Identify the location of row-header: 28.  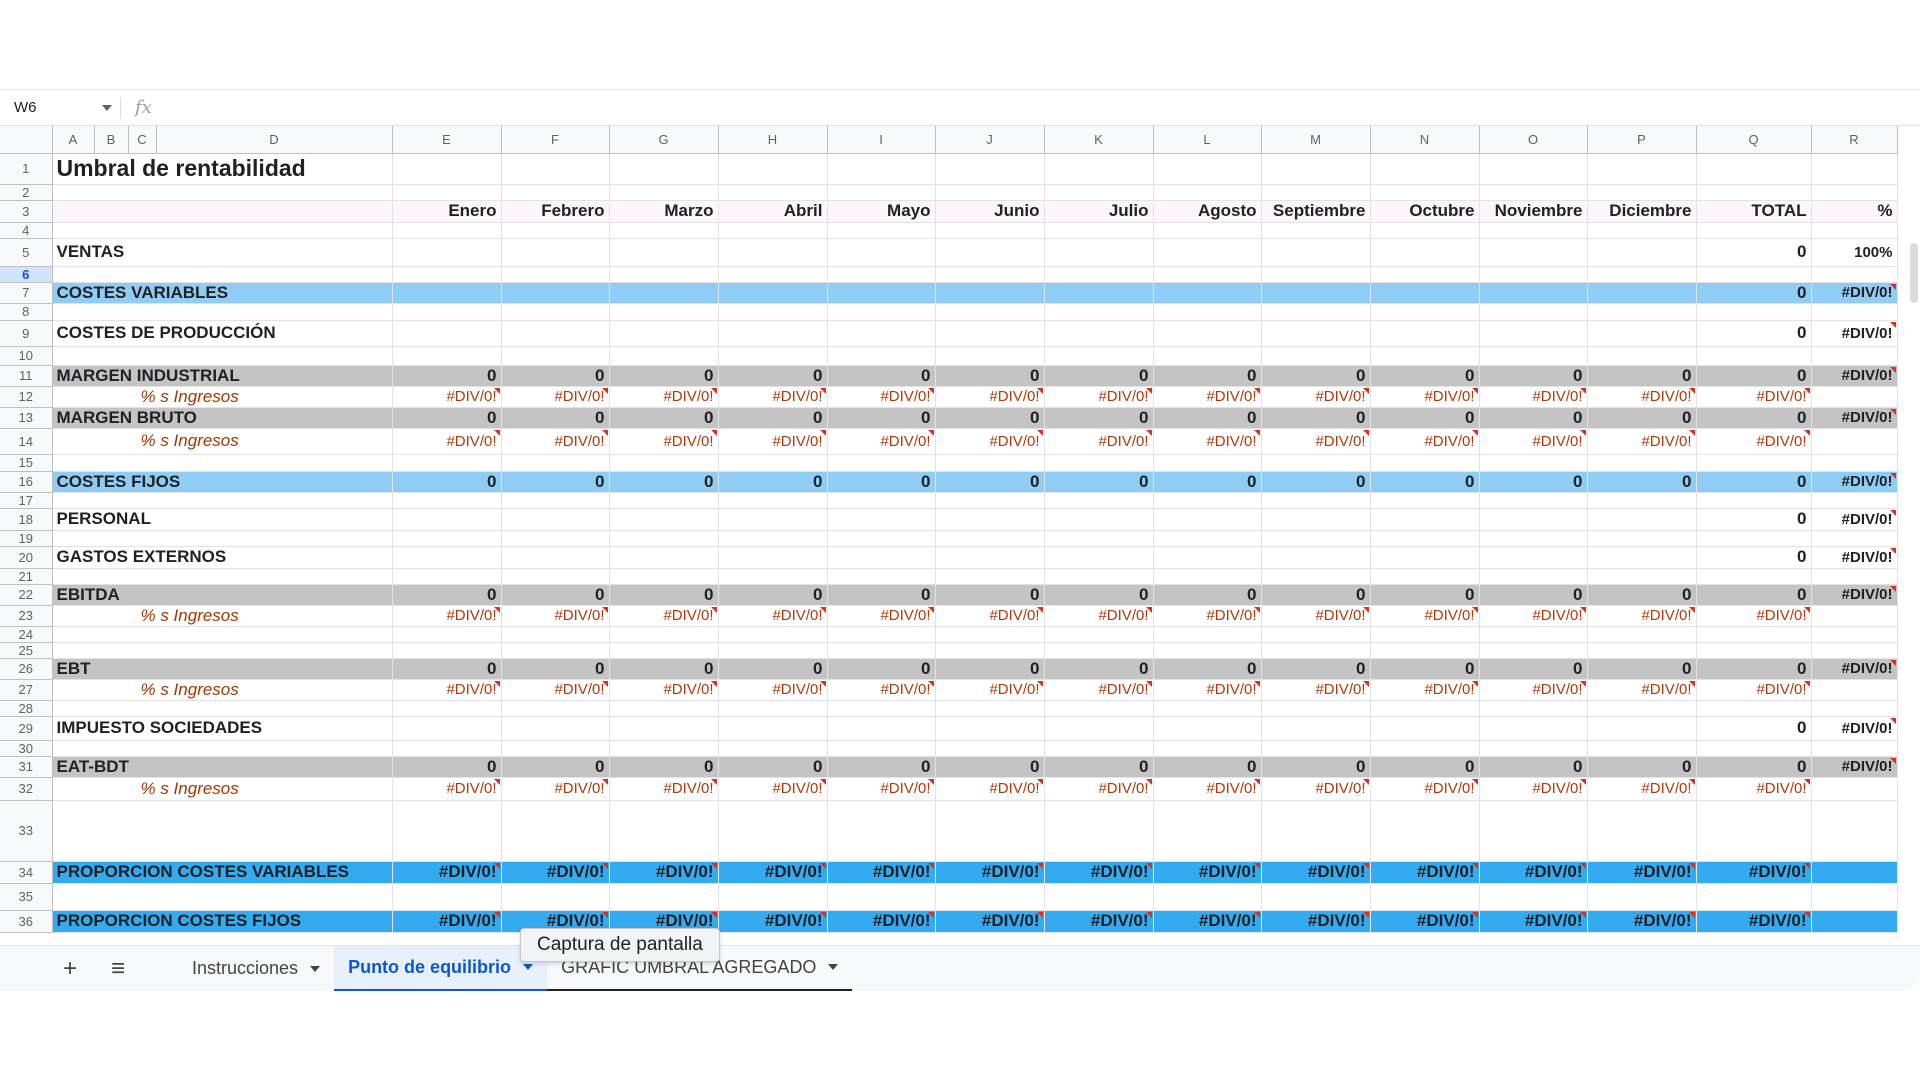
(26, 708).